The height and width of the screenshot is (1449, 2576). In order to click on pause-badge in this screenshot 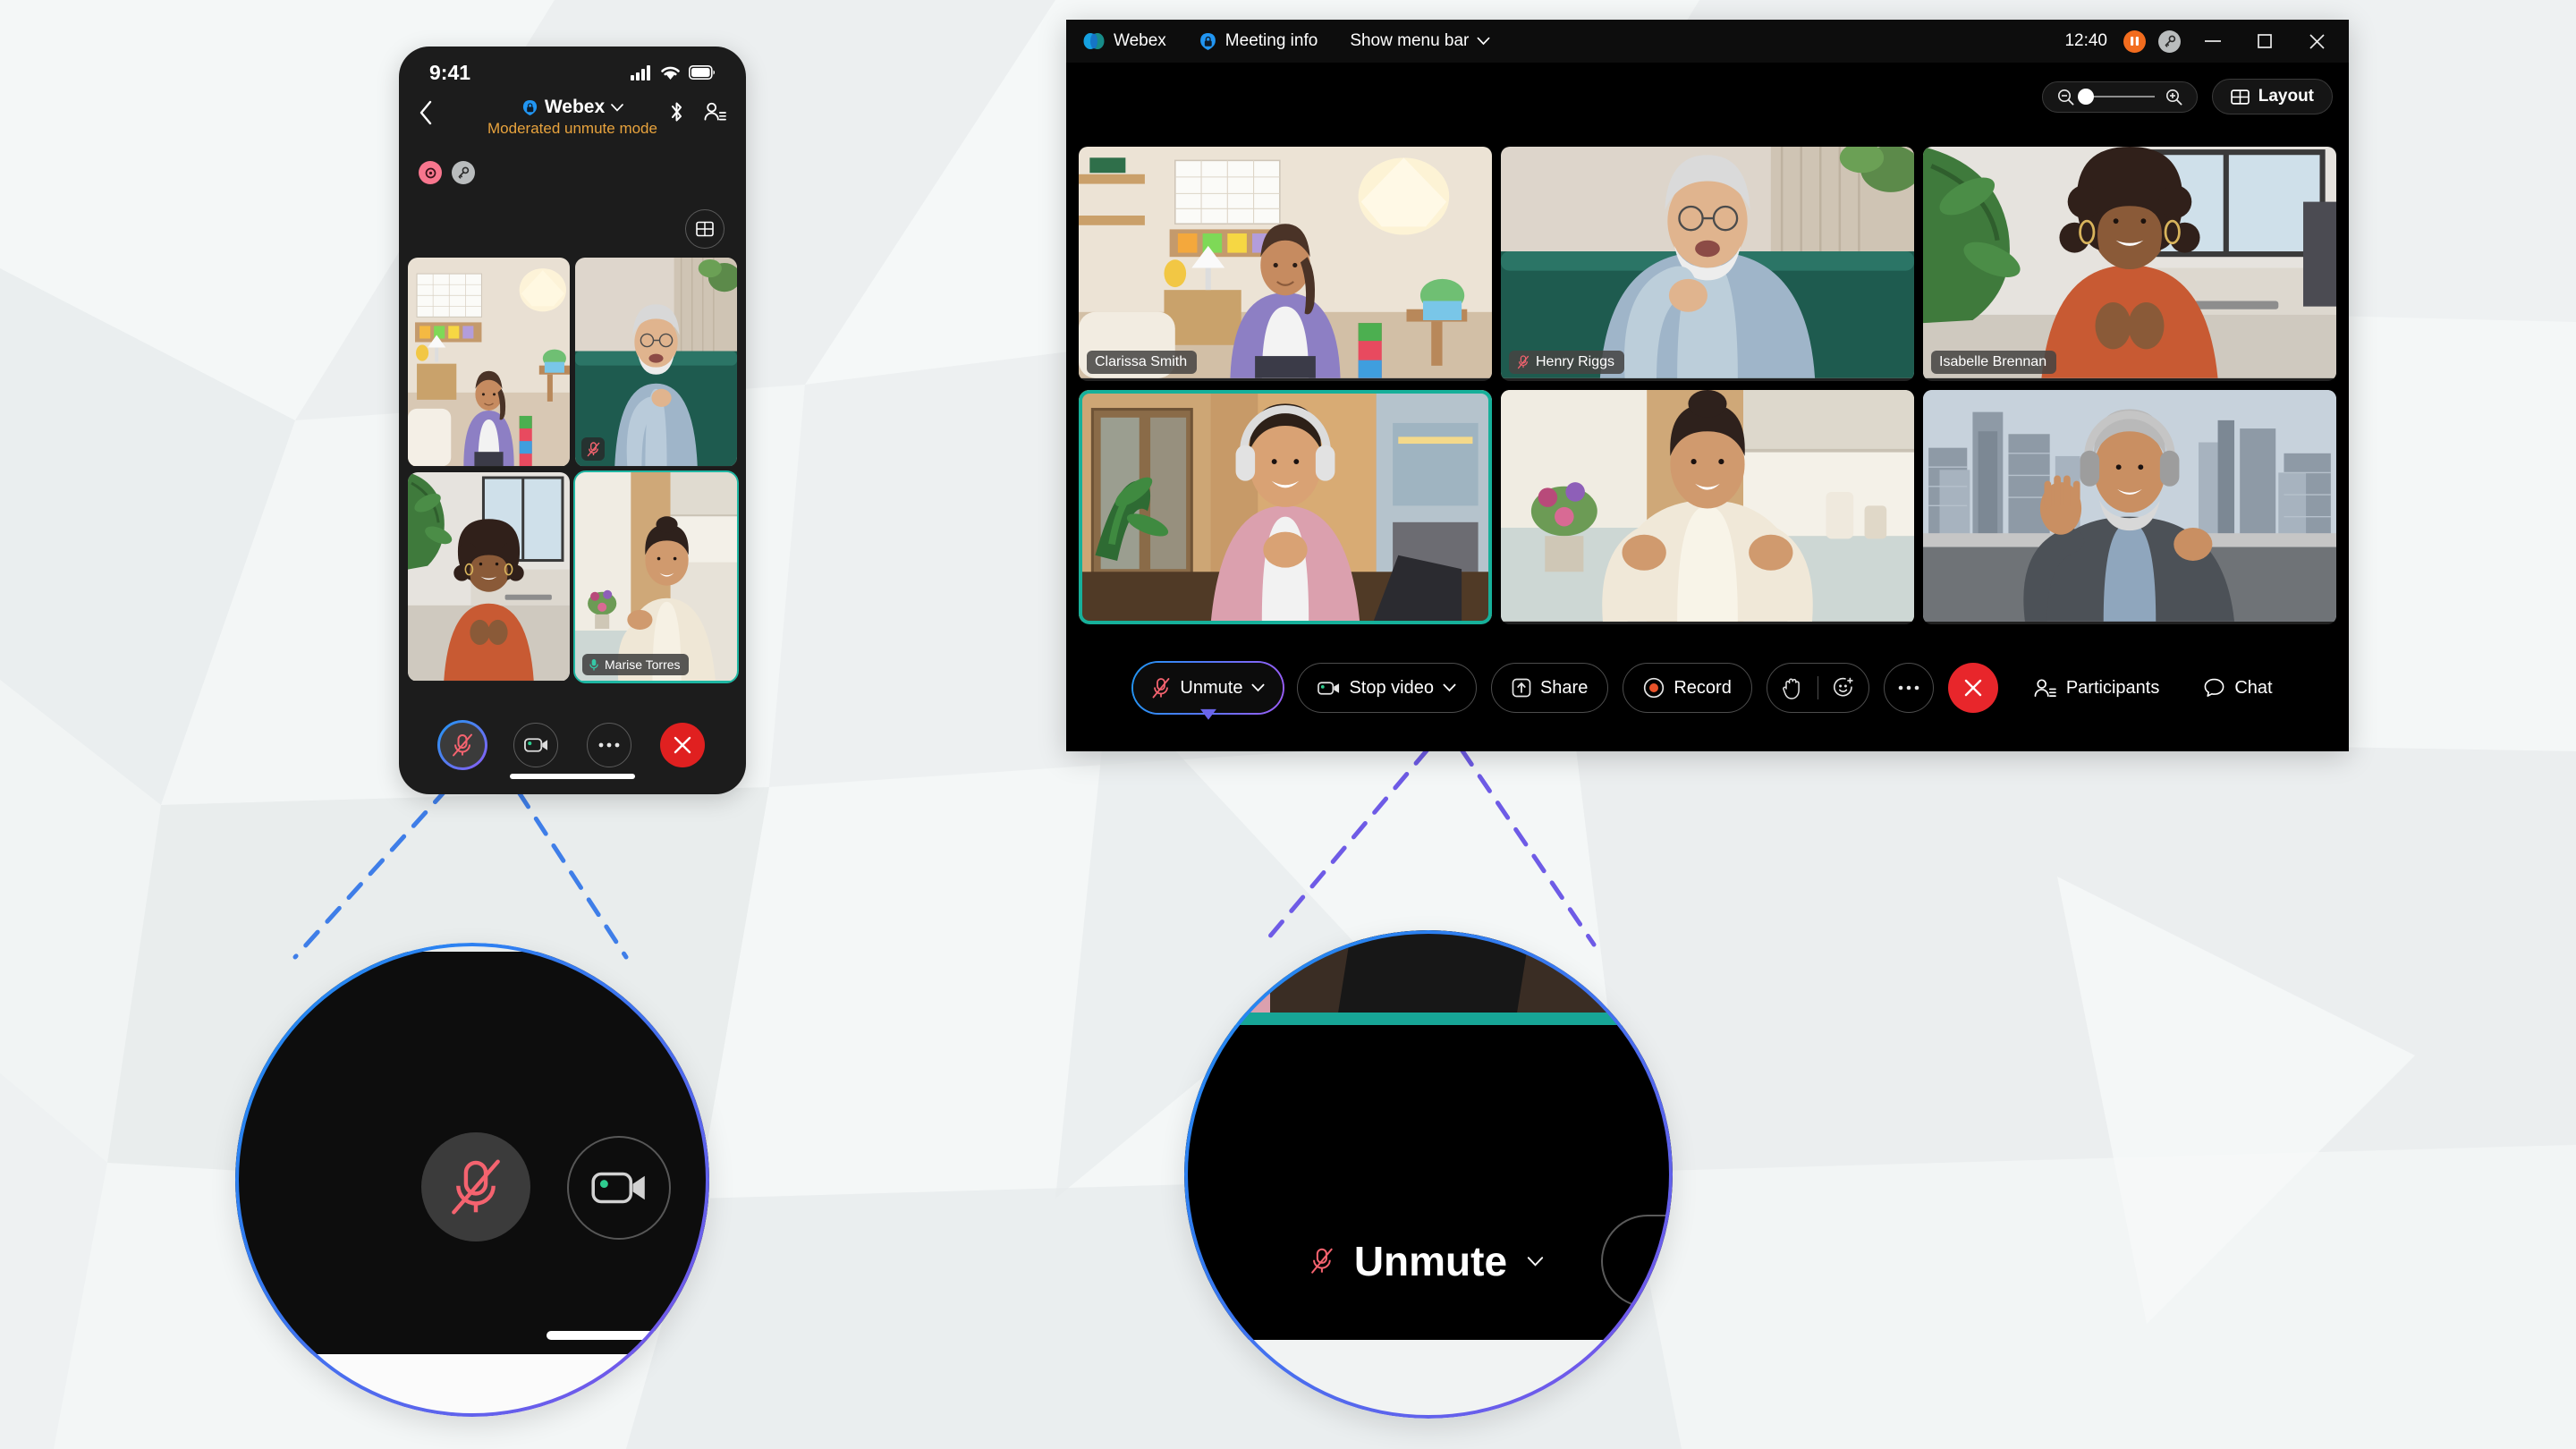, I will do `click(2134, 41)`.